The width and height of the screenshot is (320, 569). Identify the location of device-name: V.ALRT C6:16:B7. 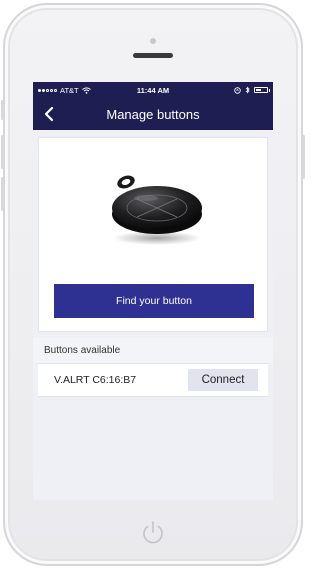
(95, 380).